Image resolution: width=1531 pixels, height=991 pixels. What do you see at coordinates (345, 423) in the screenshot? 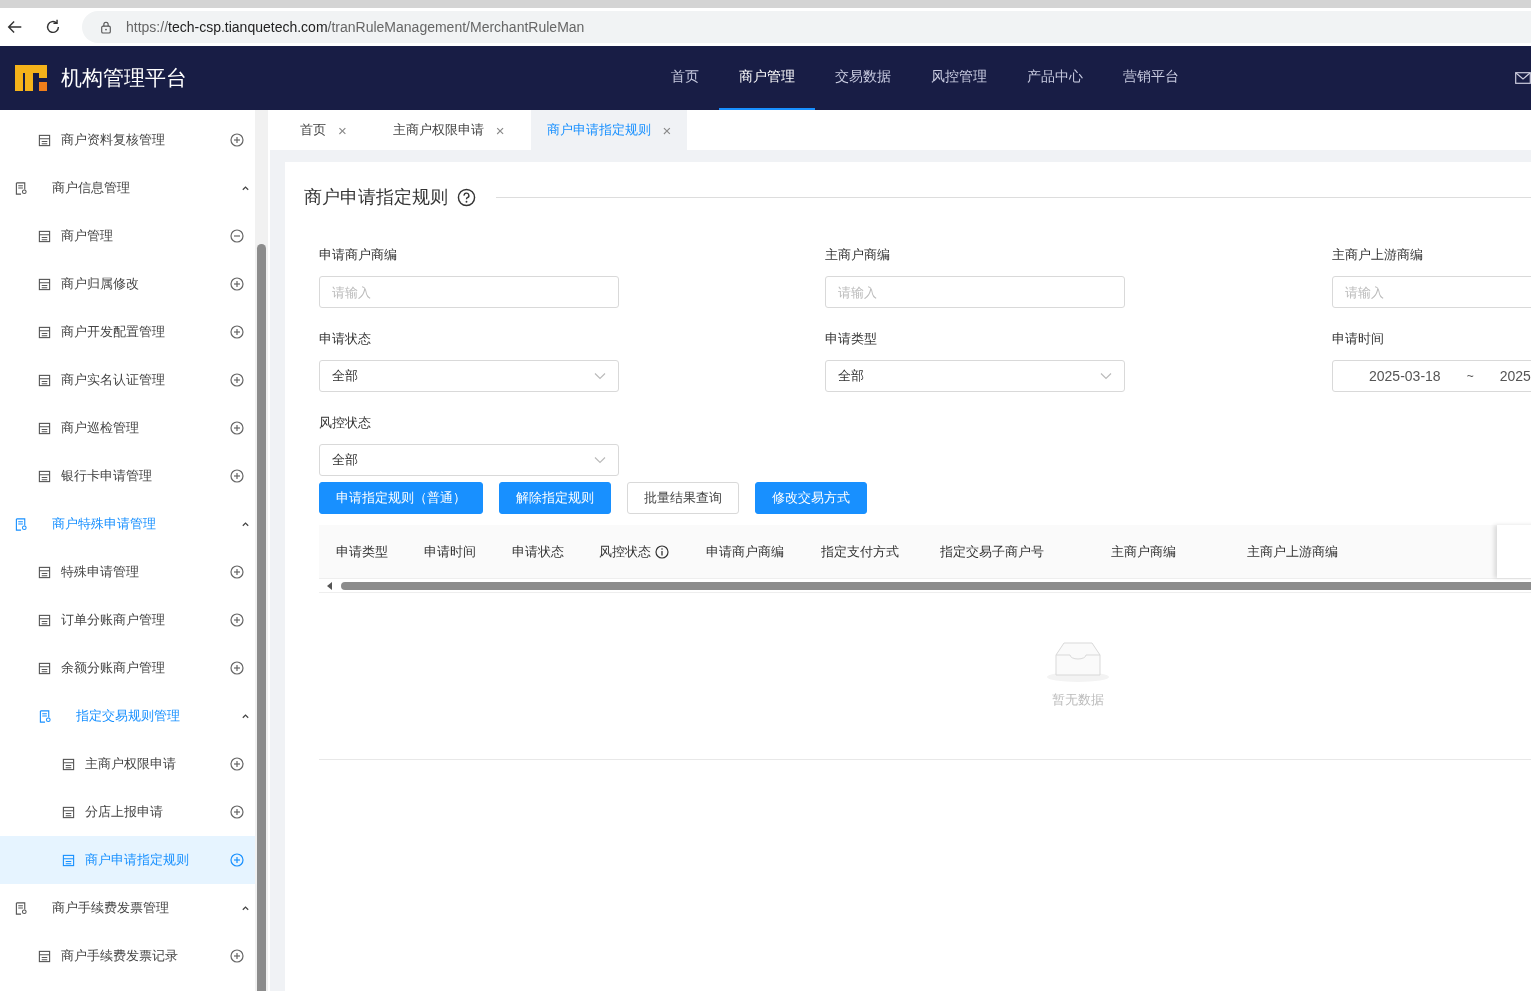
I see `field-label: 风控状态` at bounding box center [345, 423].